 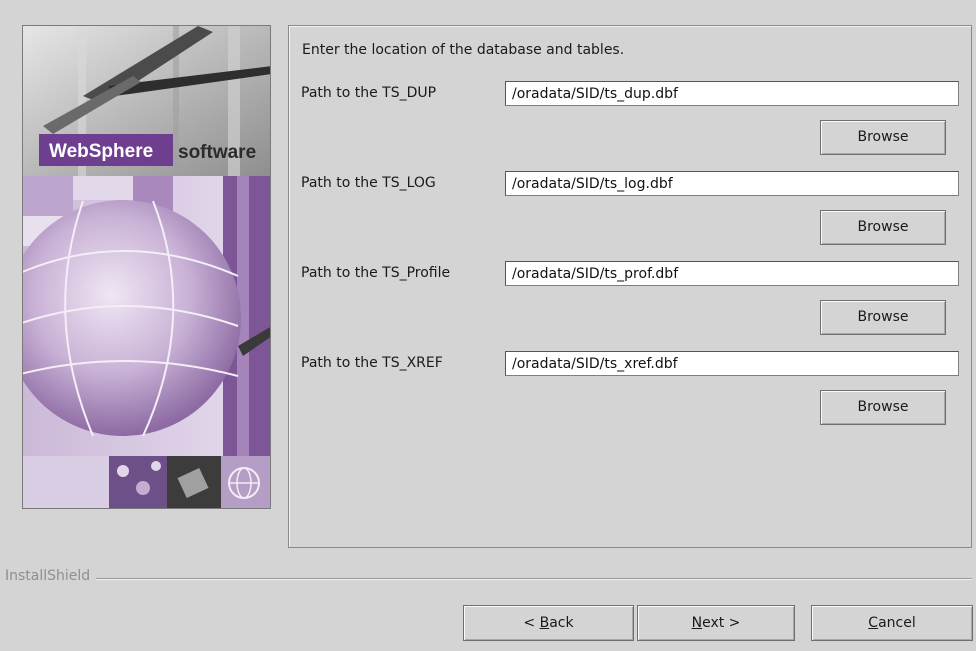 What do you see at coordinates (376, 273) in the screenshot?
I see `ts-profile-label: Path to the TS_Profile` at bounding box center [376, 273].